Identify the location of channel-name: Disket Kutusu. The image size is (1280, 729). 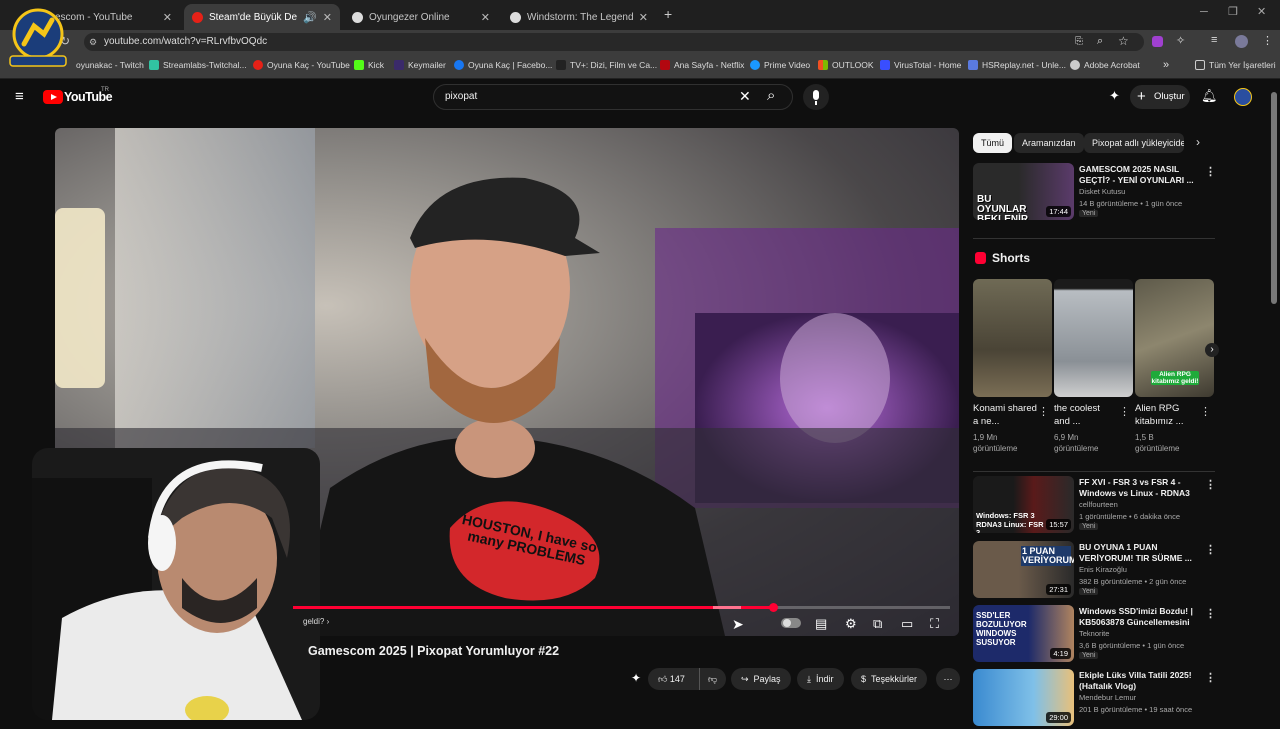
(1102, 191).